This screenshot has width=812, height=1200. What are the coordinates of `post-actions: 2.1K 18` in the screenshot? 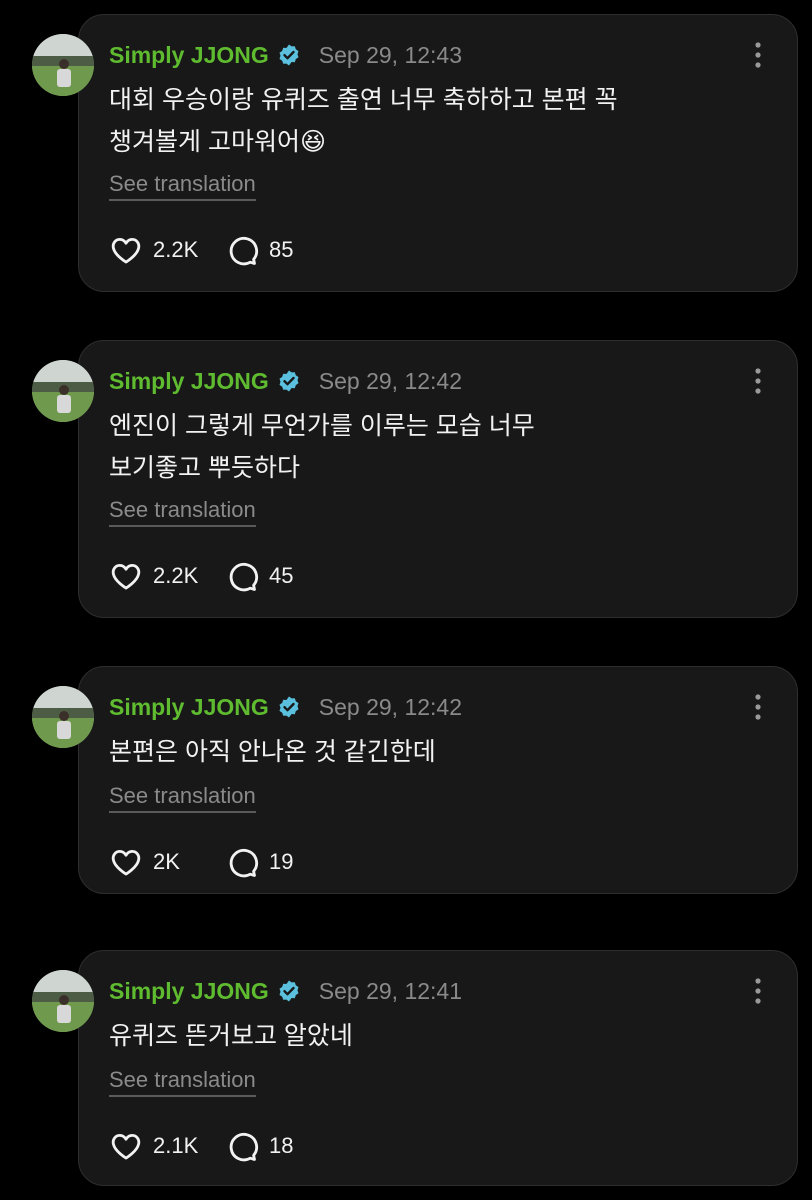 It's located at (201, 1146).